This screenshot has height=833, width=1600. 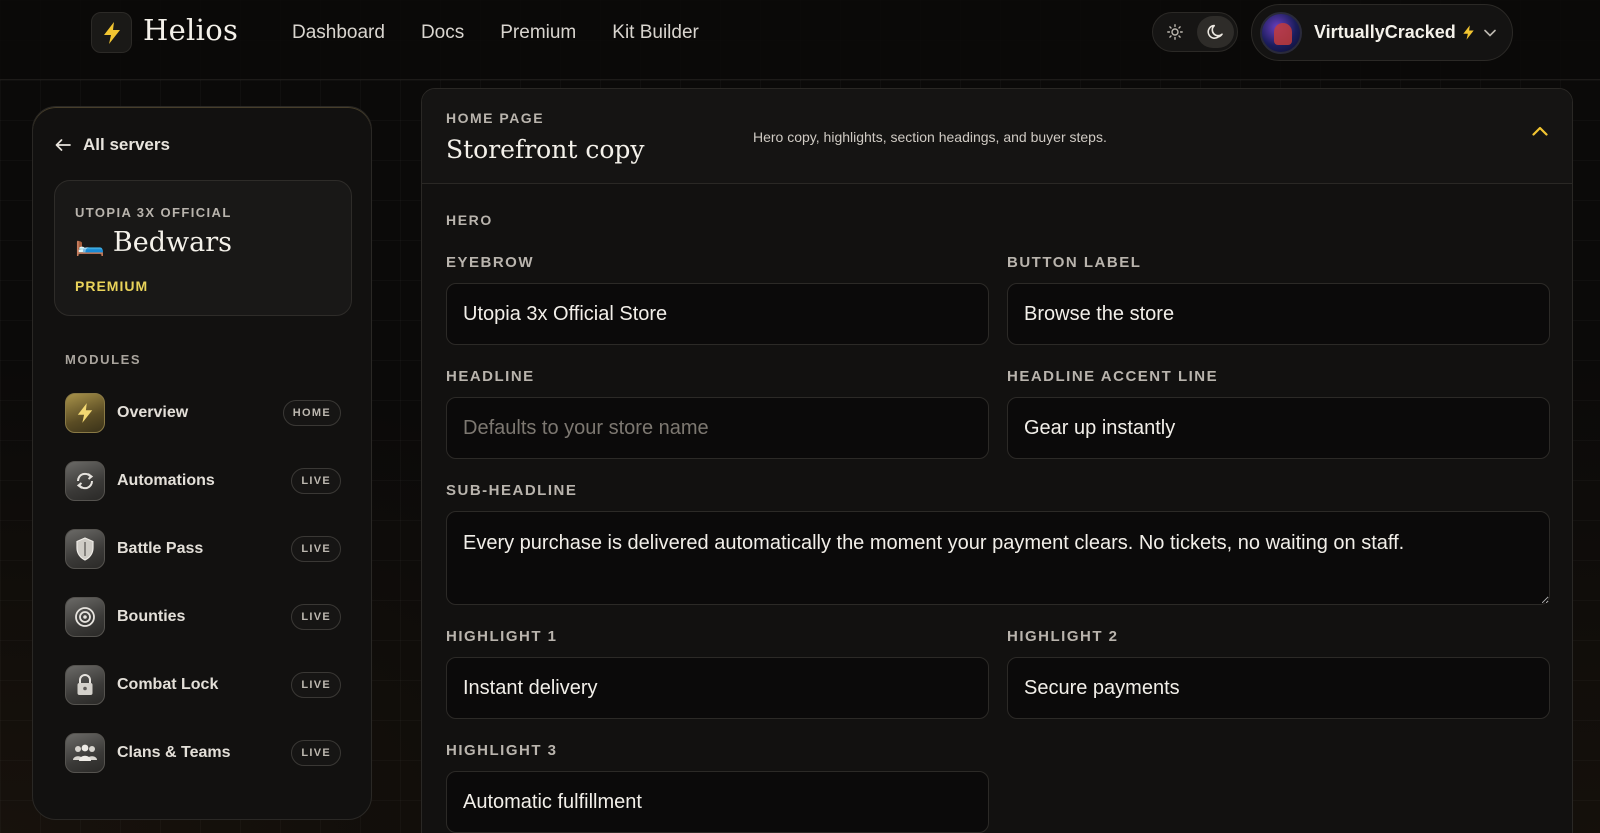 What do you see at coordinates (717, 428) in the screenshot?
I see `headline-input` at bounding box center [717, 428].